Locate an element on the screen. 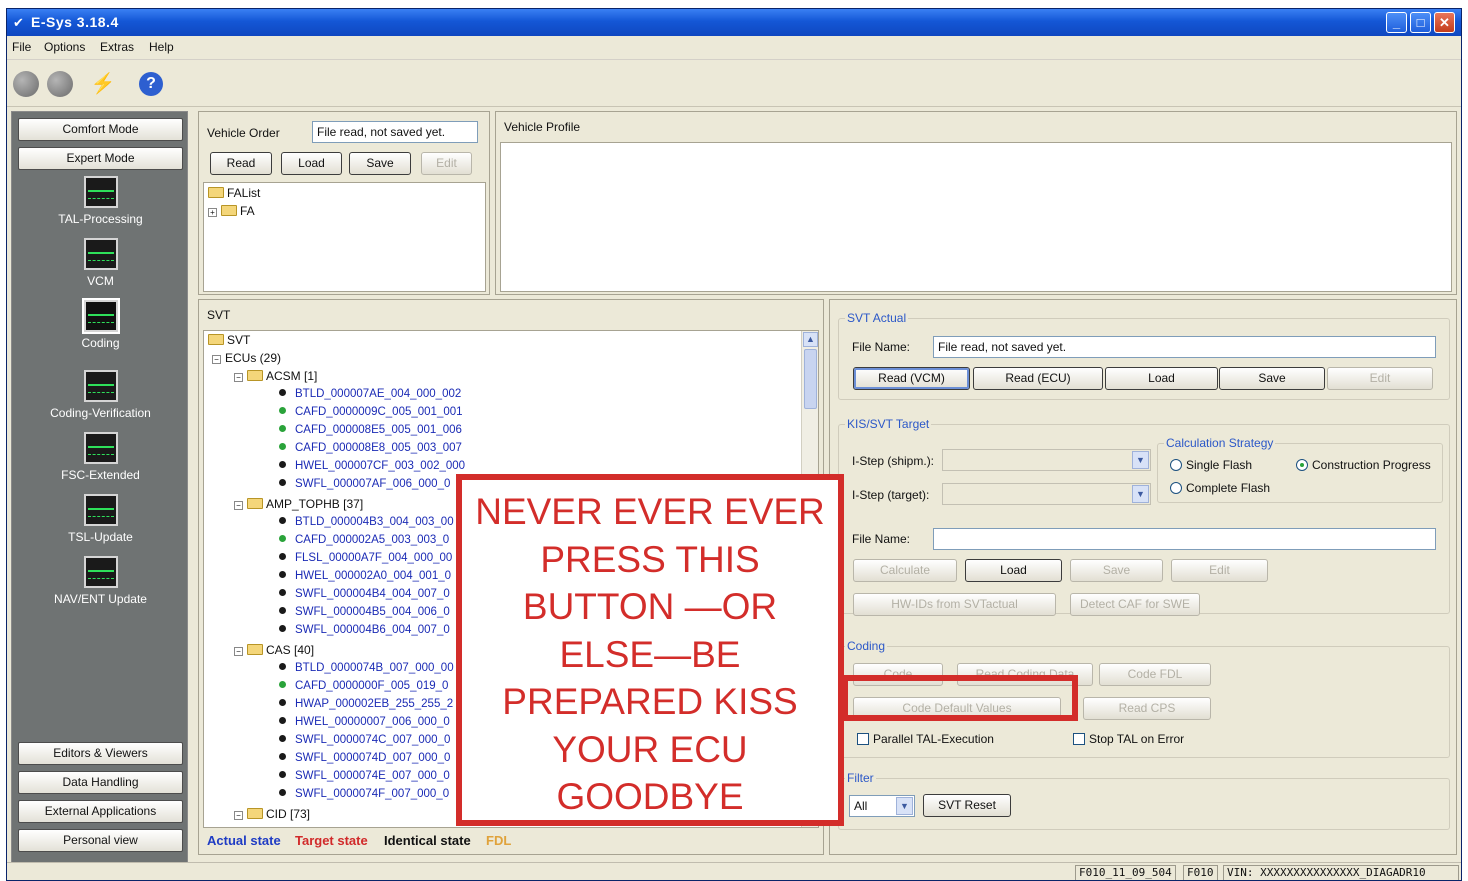 The height and width of the screenshot is (881, 1468). tree-node-amp-tophb: − AMP_TOPHB [37] is located at coordinates (298, 504).